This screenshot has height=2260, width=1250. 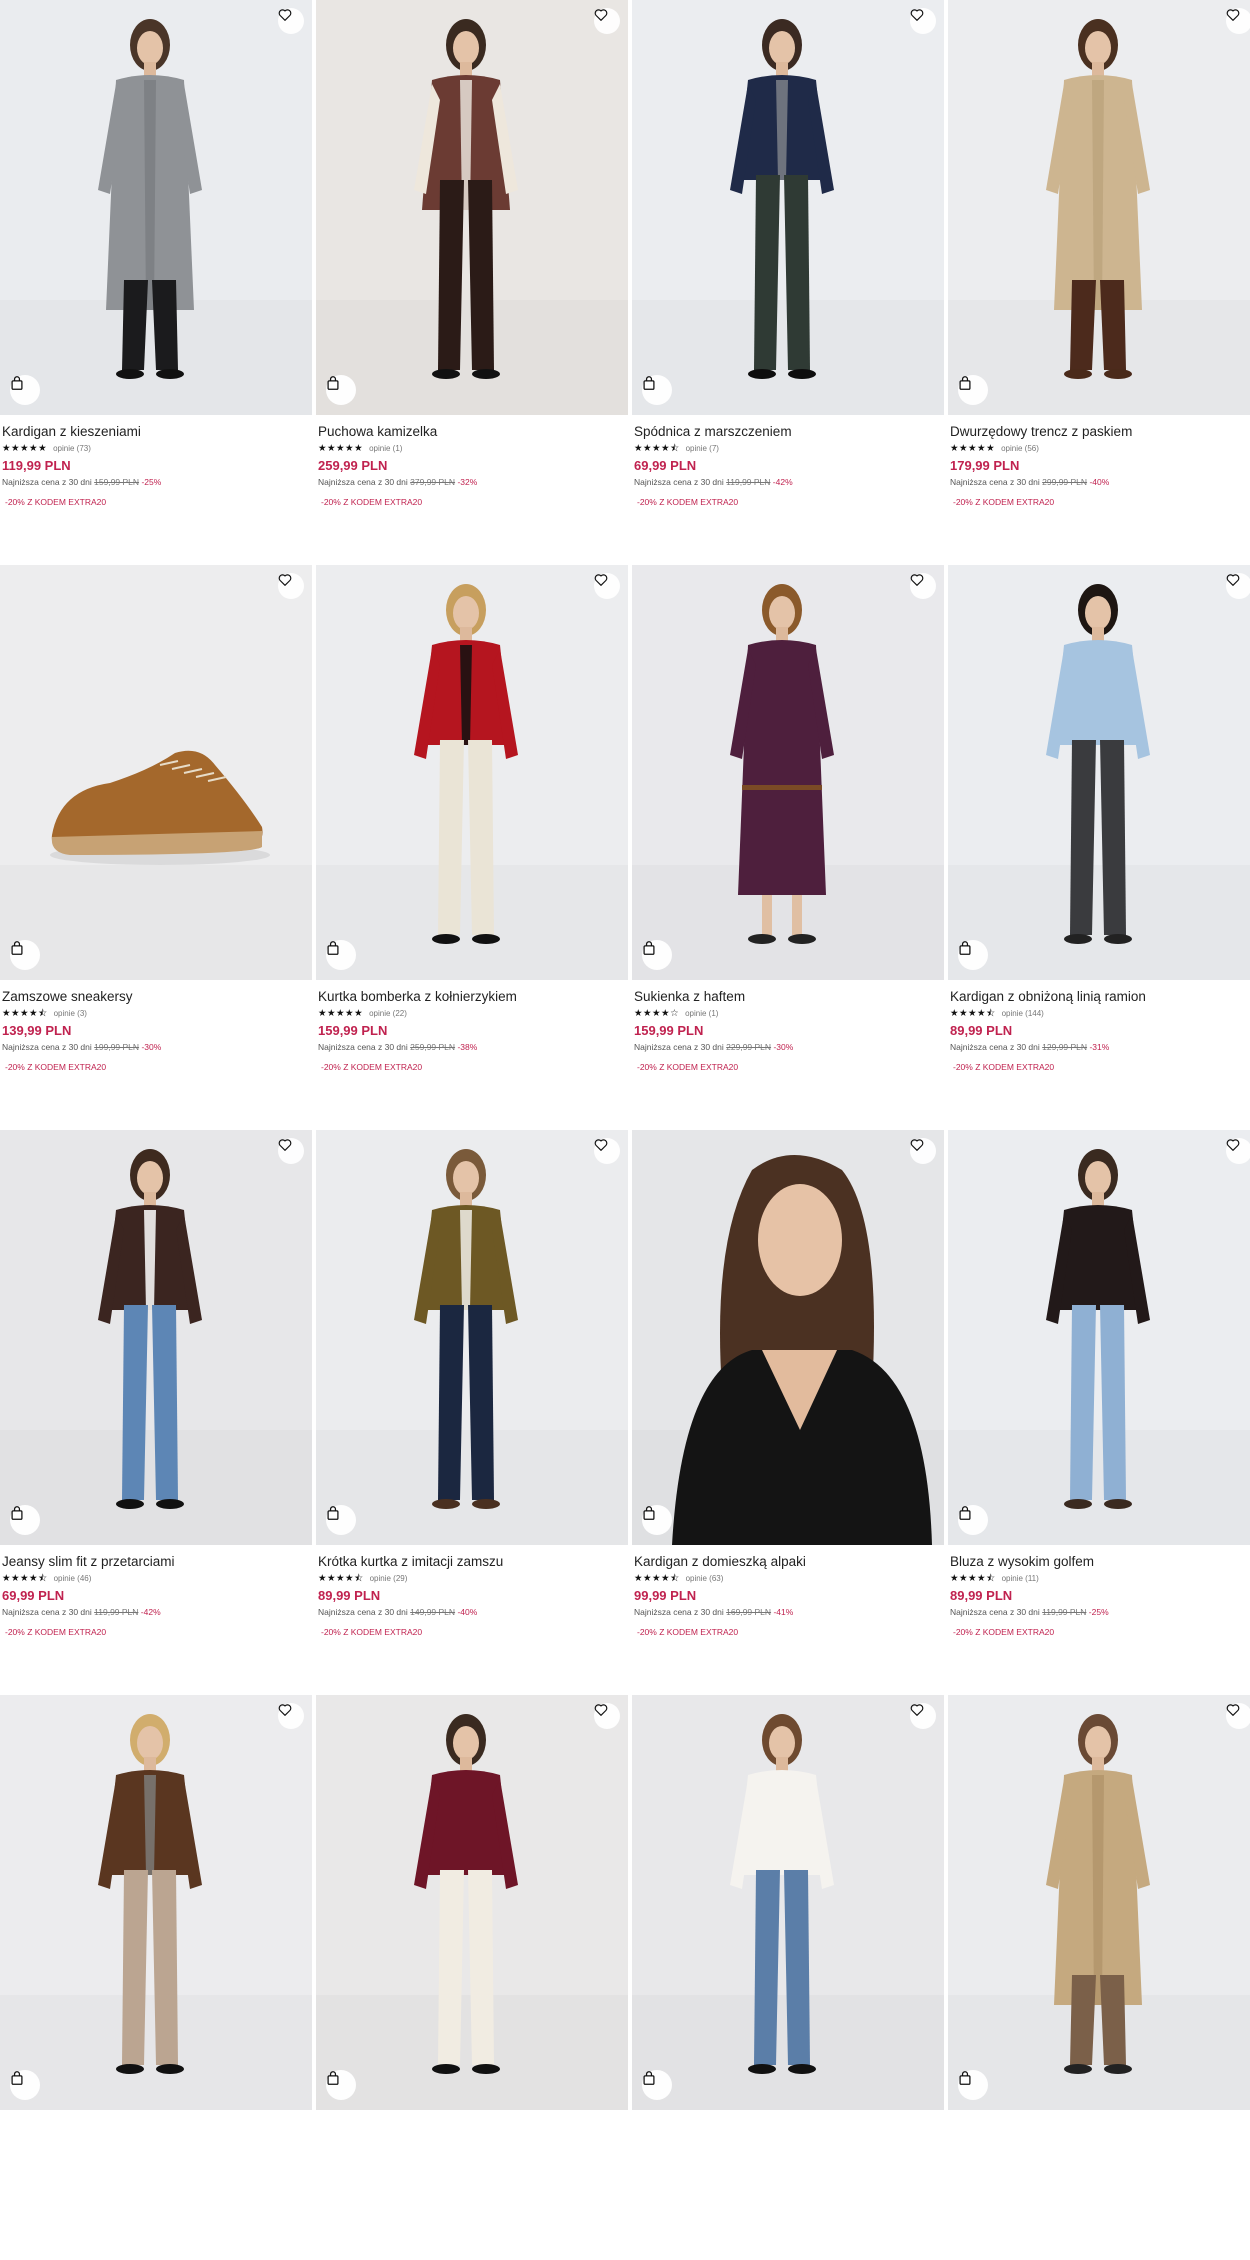 I want to click on product-title: Puchowa kamizelka, so click(x=473, y=431).